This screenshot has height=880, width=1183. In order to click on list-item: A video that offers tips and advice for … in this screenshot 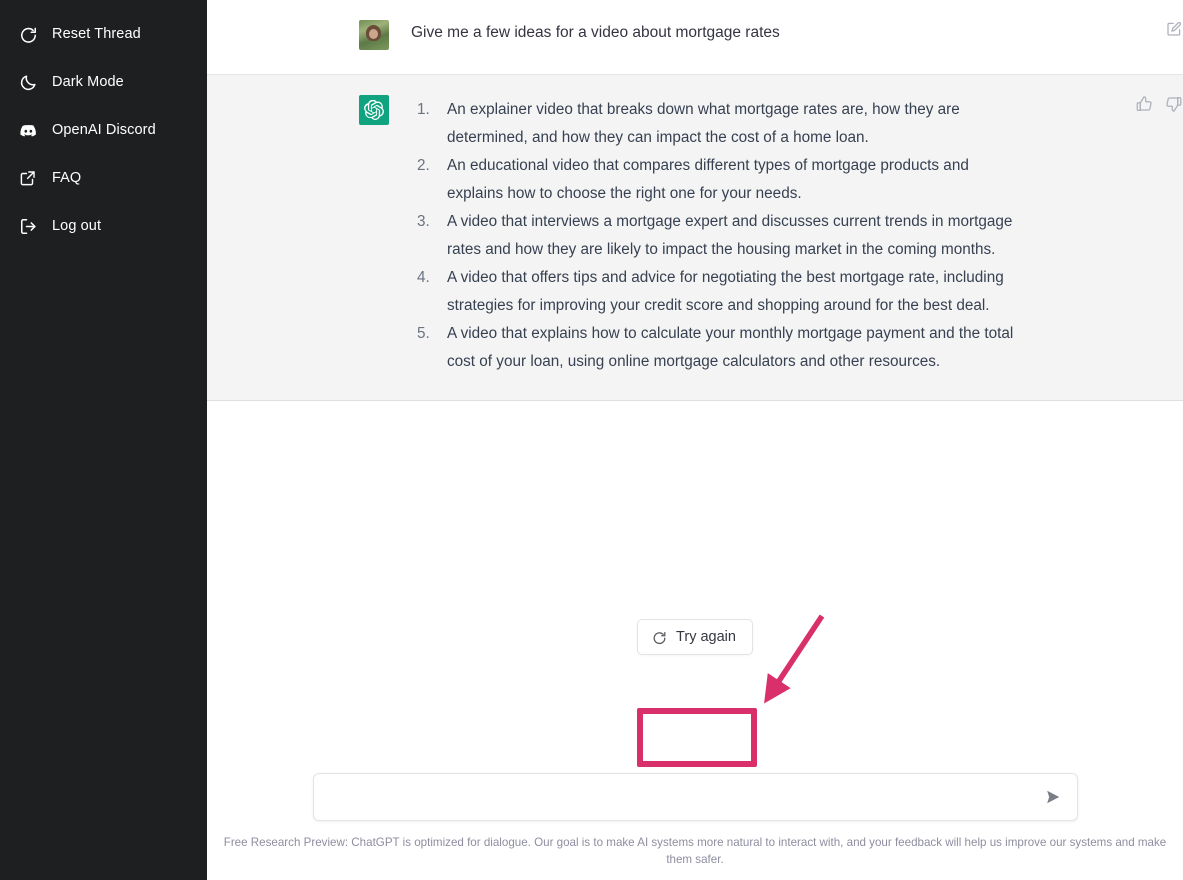, I will do `click(710, 289)`.